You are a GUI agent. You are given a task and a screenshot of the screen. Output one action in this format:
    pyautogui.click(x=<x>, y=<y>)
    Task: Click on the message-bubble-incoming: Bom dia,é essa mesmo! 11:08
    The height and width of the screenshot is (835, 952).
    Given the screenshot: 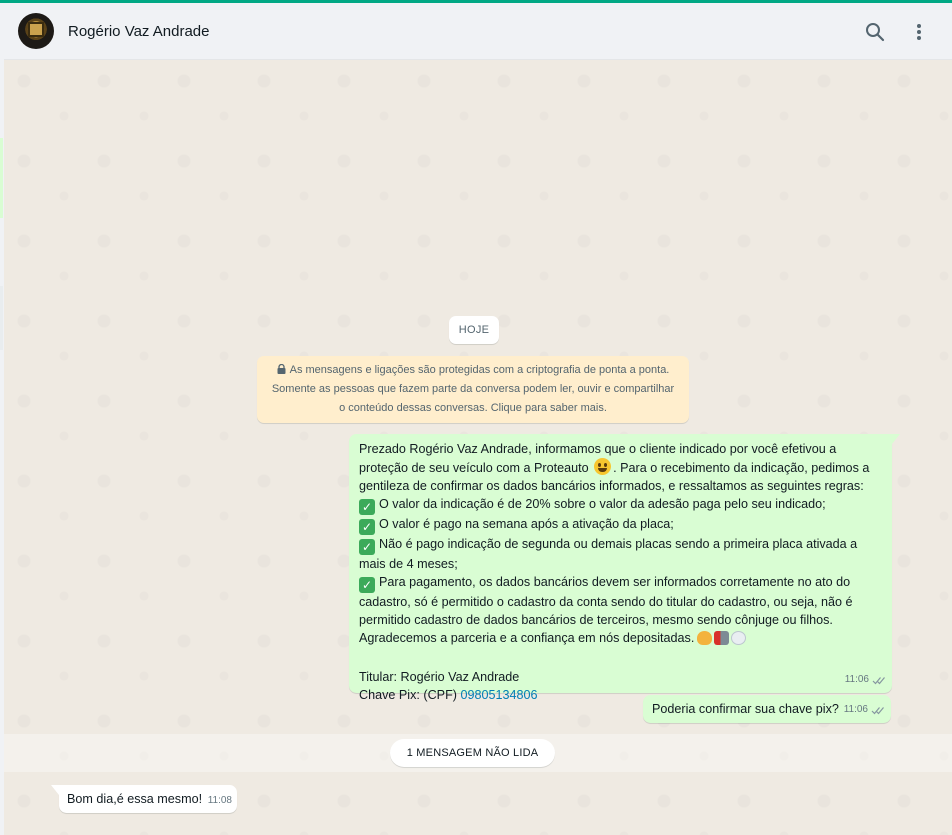 What is the action you would take?
    pyautogui.click(x=144, y=799)
    